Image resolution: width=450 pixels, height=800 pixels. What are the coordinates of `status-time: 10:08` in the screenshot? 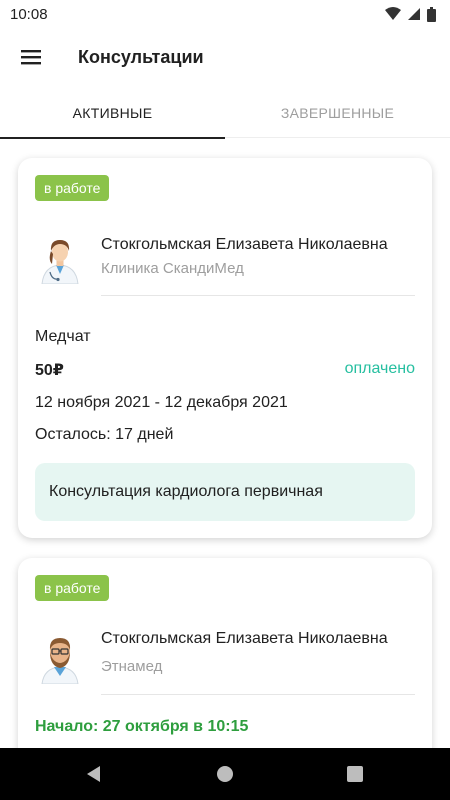 It's located at (29, 14).